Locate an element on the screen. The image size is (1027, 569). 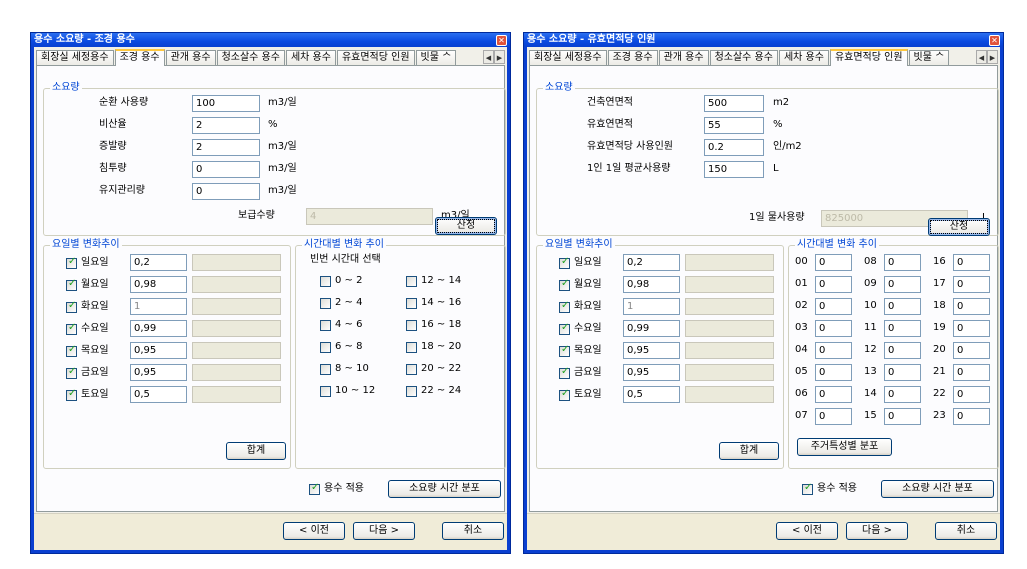
infiltration-input is located at coordinates (226, 169).